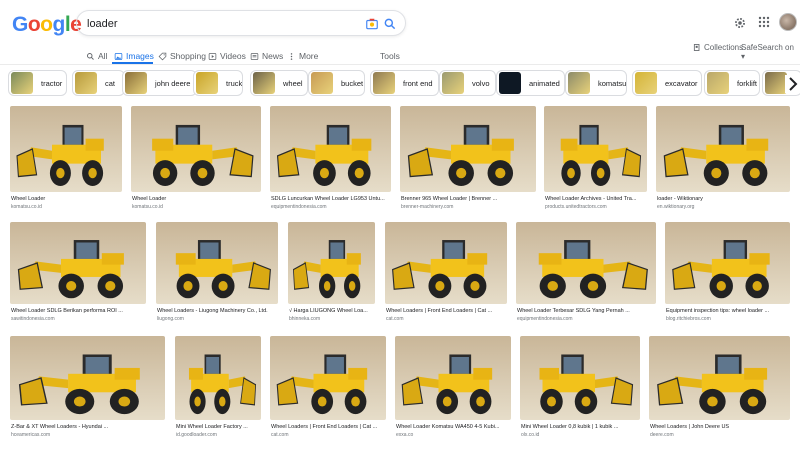 This screenshot has width=800, height=451. What do you see at coordinates (140, 56) in the screenshot?
I see `tab-label: Images` at bounding box center [140, 56].